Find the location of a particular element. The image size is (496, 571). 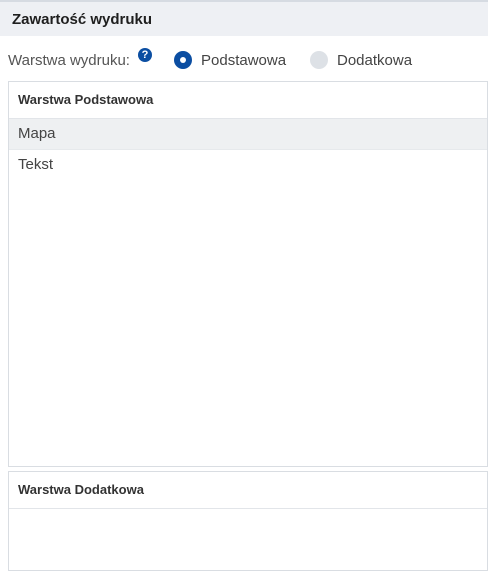

print-layer-label: Warstwa wydruku: is located at coordinates (69, 60).